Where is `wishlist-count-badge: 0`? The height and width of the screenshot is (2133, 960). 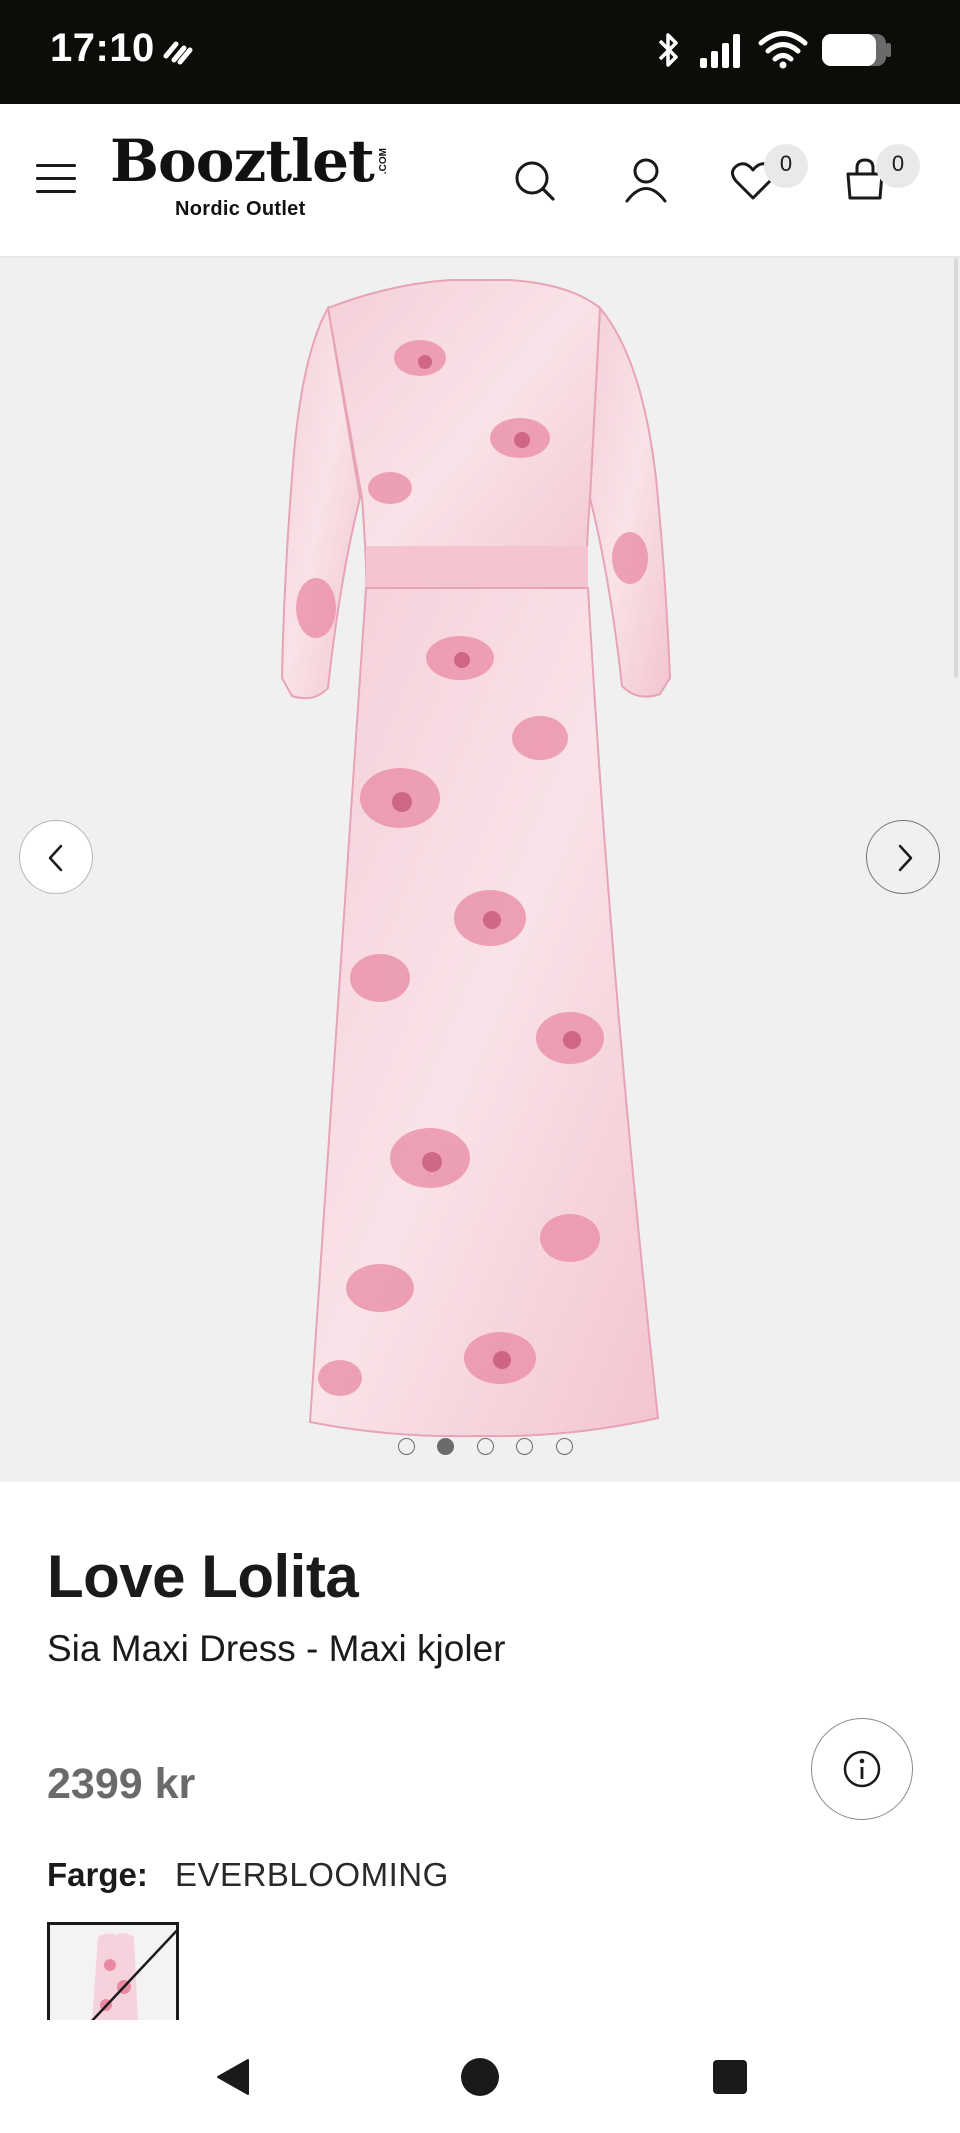
wishlist-count-badge: 0 is located at coordinates (786, 166).